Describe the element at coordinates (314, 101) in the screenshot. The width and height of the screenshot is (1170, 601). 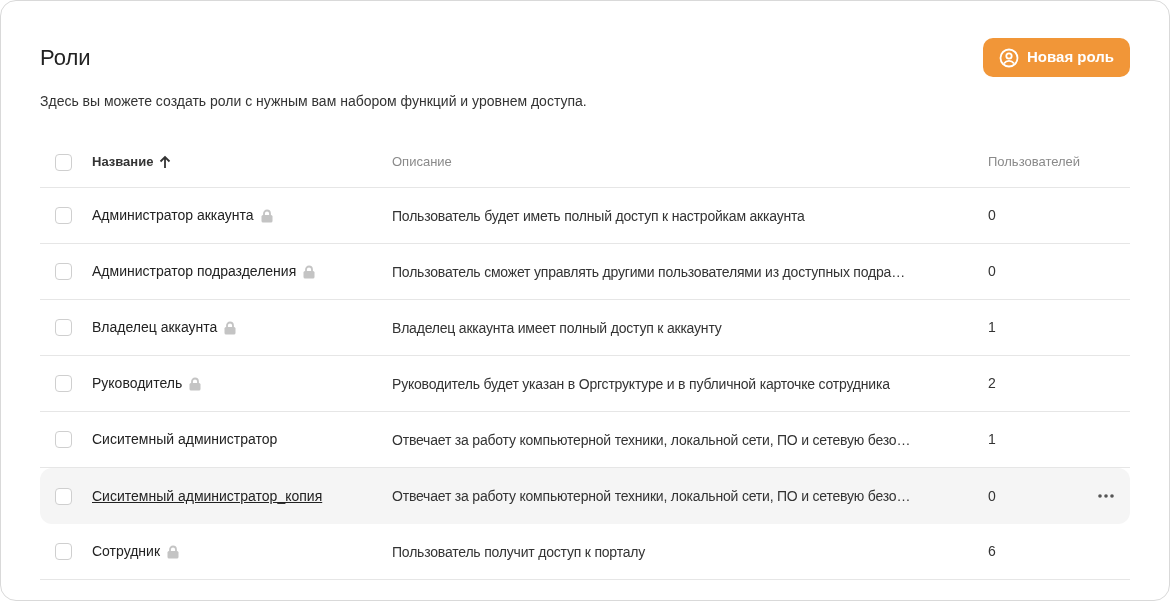
I see `page-description: Здесь вы можете создать роли с нужным вам набором функций и уровнем доступа.` at that location.